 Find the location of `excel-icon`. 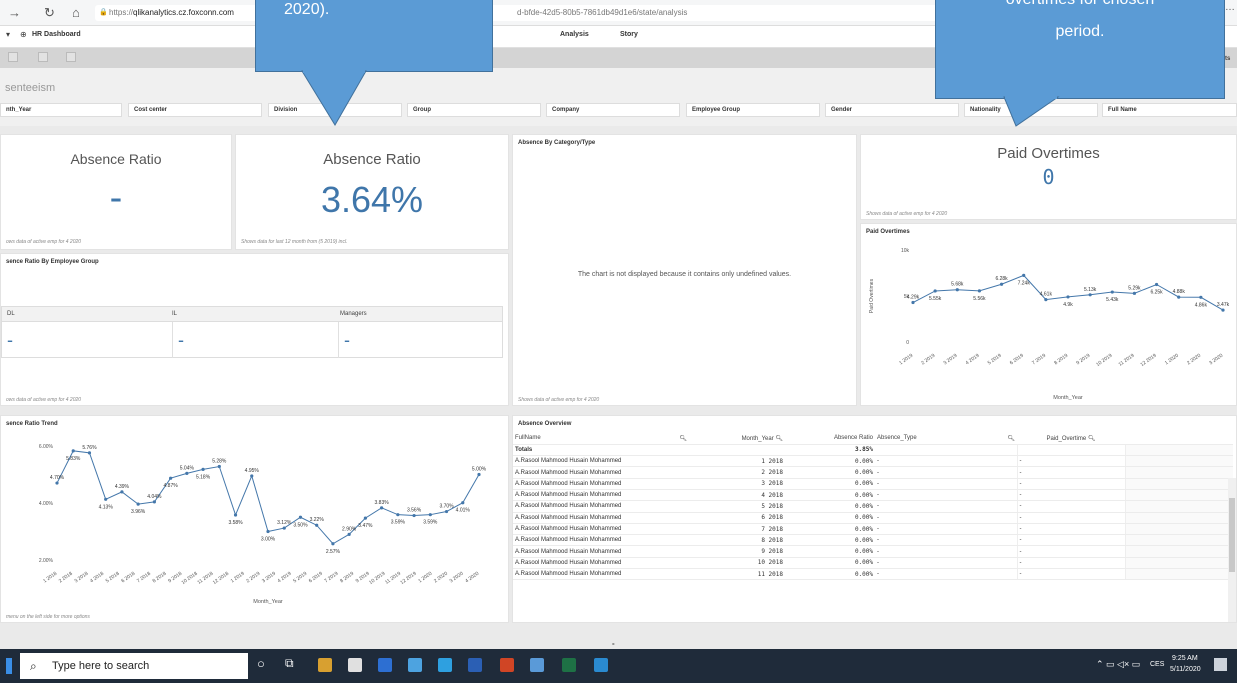

excel-icon is located at coordinates (569, 665).